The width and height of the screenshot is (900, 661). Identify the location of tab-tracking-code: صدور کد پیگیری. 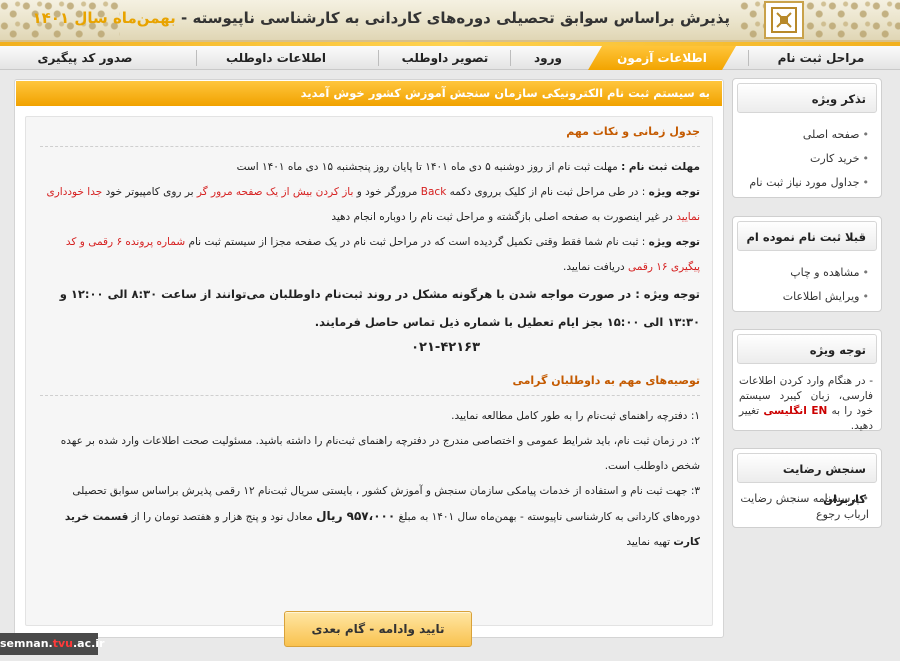
(85, 58).